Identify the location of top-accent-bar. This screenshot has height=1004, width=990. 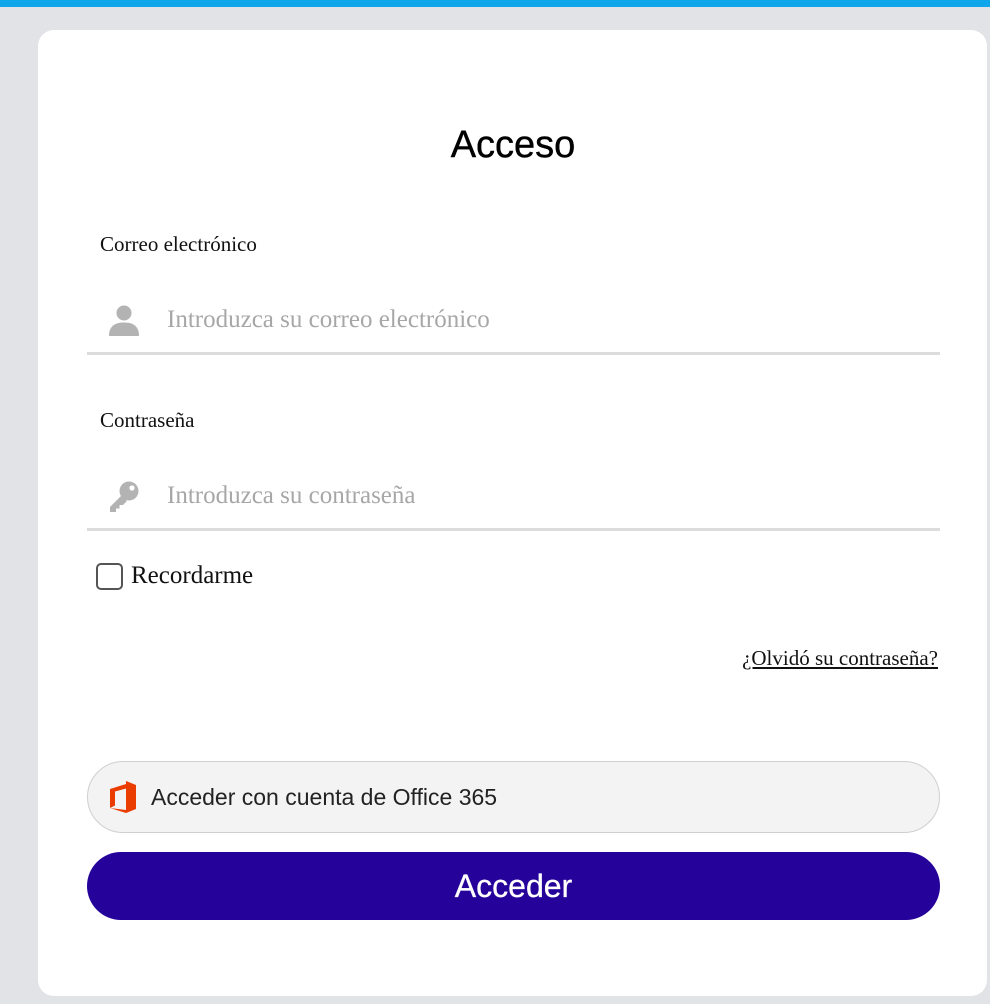
(495, 3).